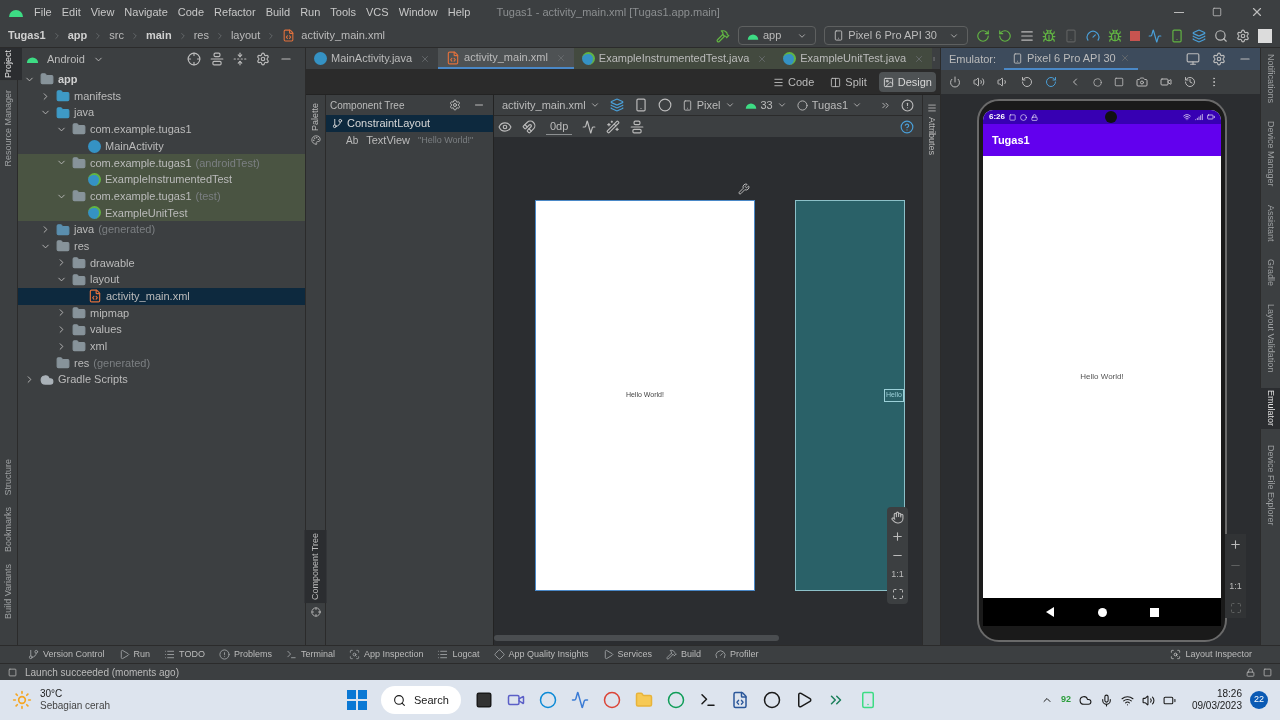  I want to click on home-icon, so click(1102, 612).